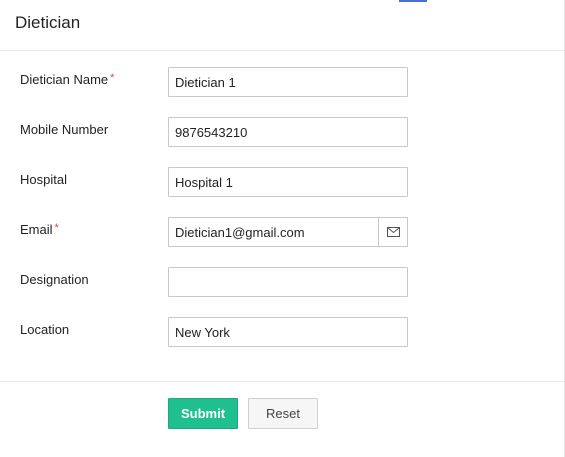 The image size is (565, 457). What do you see at coordinates (273, 232) in the screenshot?
I see `email-input` at bounding box center [273, 232].